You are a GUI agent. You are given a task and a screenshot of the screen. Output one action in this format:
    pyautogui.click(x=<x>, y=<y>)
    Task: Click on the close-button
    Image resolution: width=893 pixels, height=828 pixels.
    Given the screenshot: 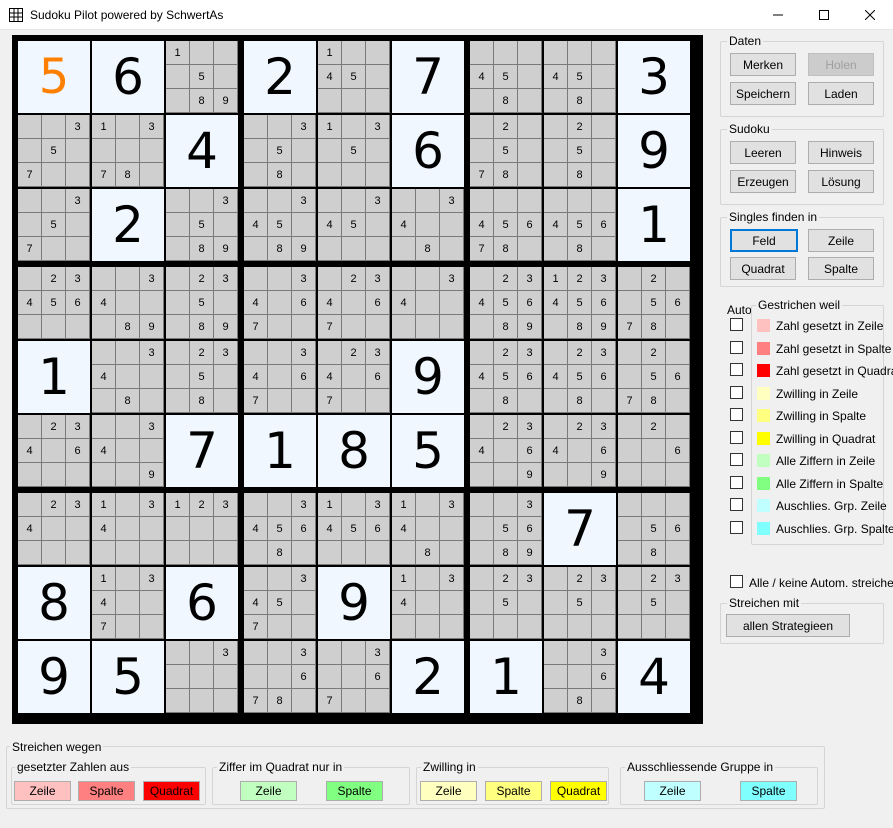 What is the action you would take?
    pyautogui.click(x=870, y=15)
    